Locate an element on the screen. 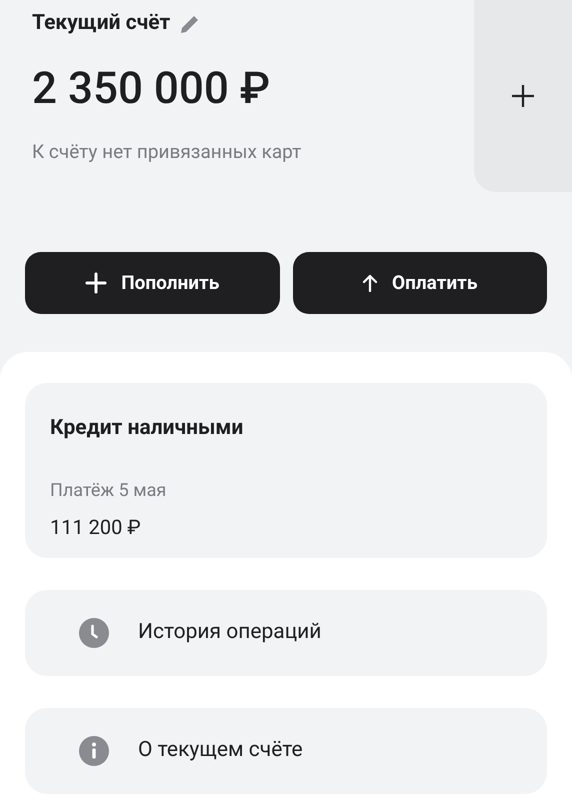 Image resolution: width=572 pixels, height=800 pixels. menu-item: О текущем счёте is located at coordinates (286, 751).